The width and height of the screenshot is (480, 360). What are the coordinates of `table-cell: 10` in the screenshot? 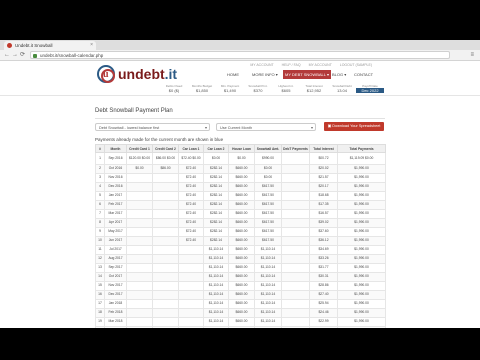 It's located at (100, 241).